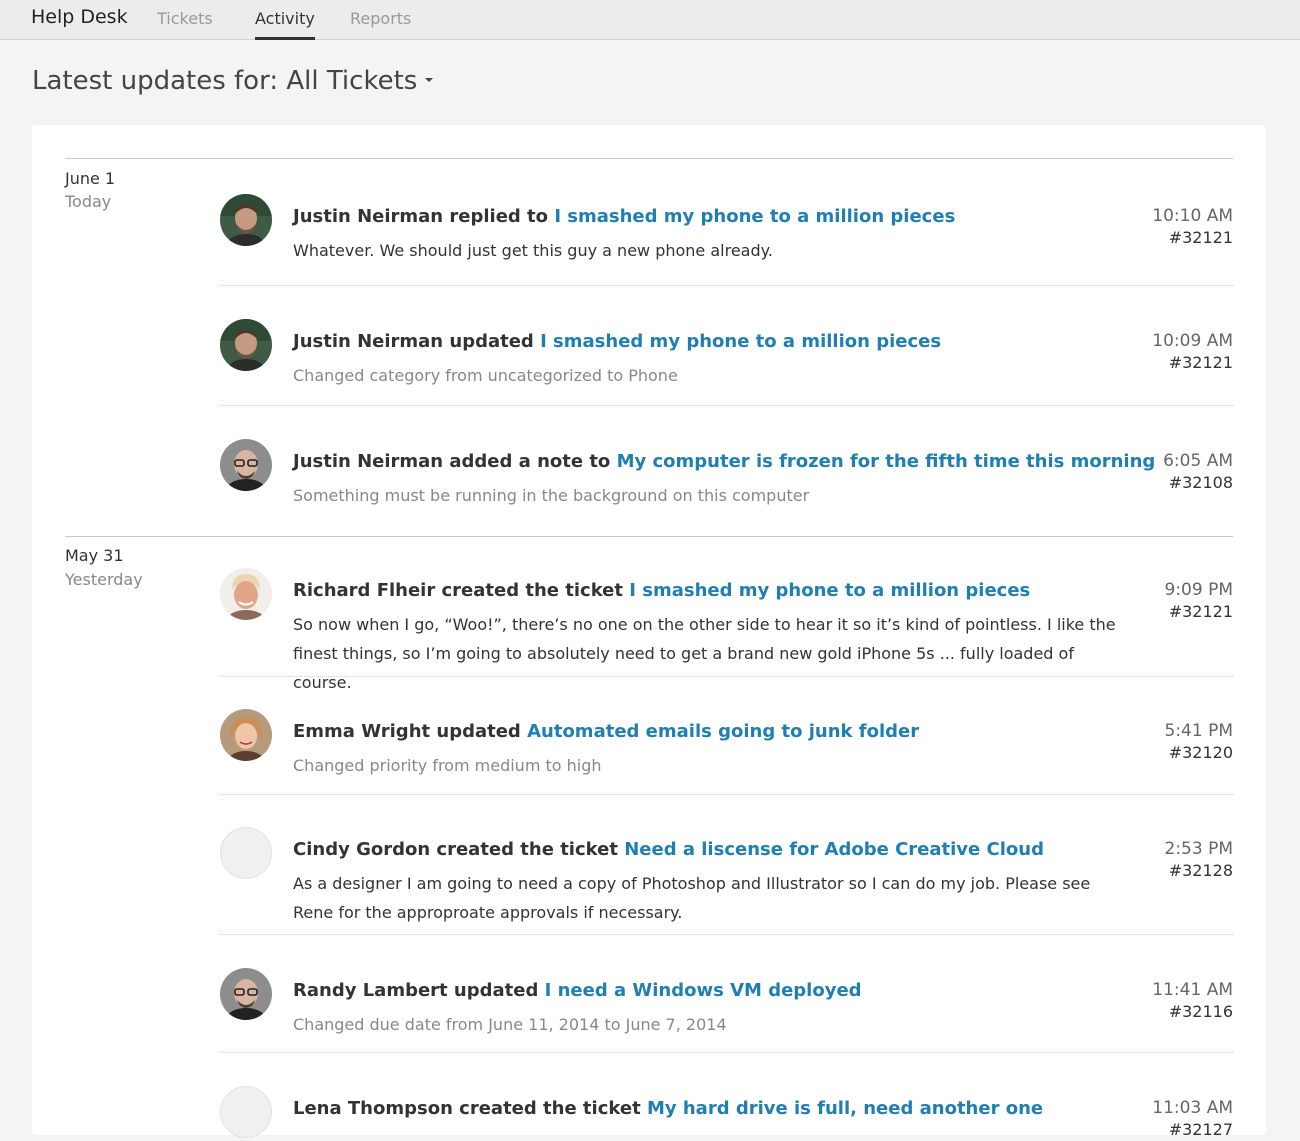 Image resolution: width=1300 pixels, height=1141 pixels. What do you see at coordinates (90, 178) in the screenshot?
I see `group-date: June 1` at bounding box center [90, 178].